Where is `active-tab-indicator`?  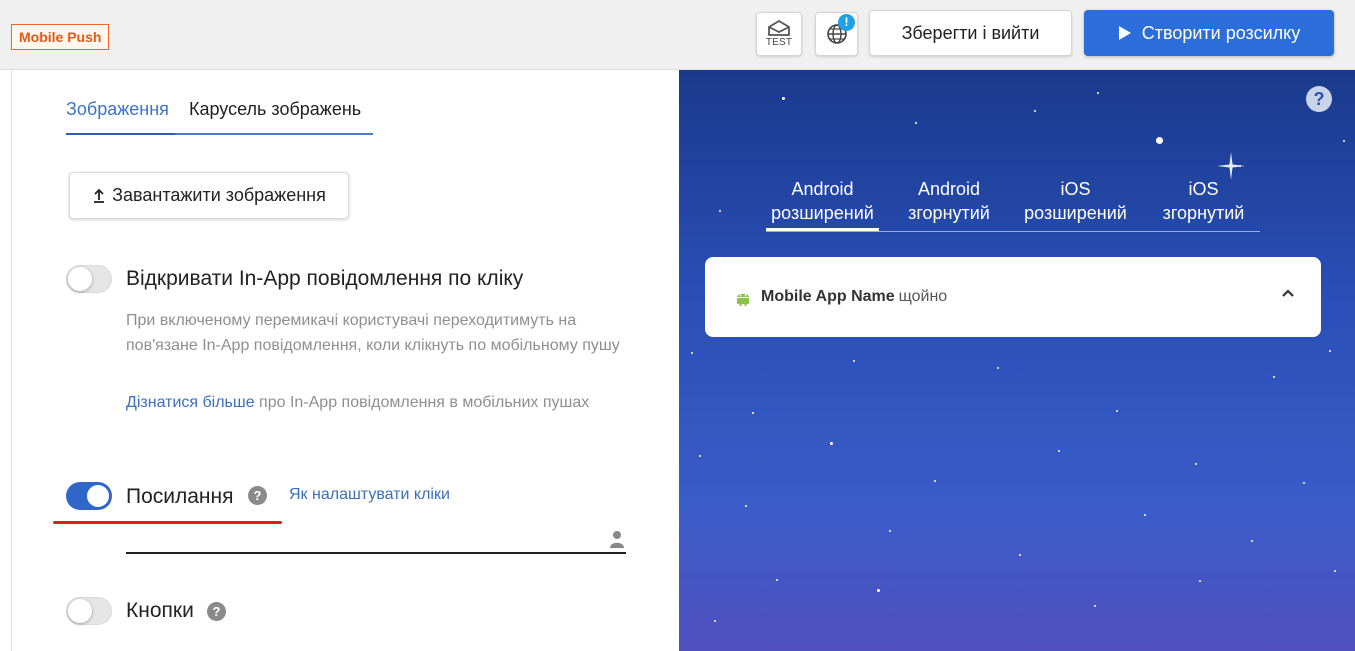
active-tab-indicator is located at coordinates (120, 134).